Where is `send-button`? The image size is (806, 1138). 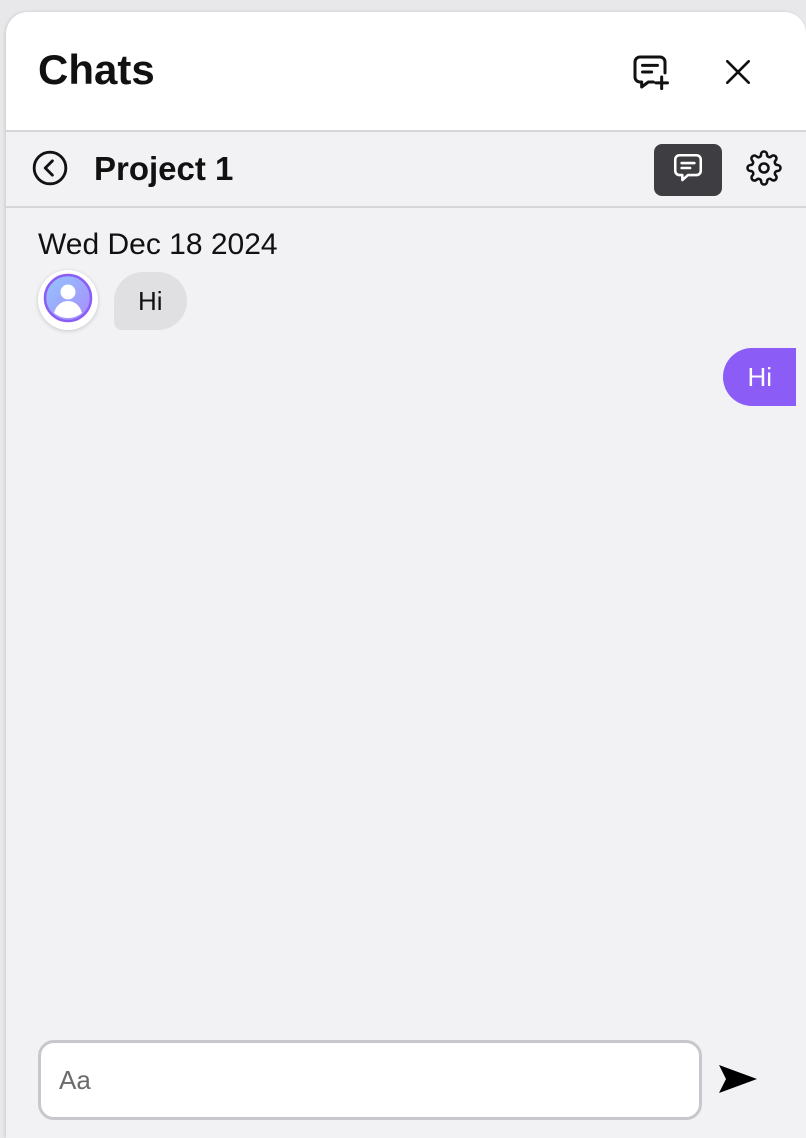 send-button is located at coordinates (738, 1081).